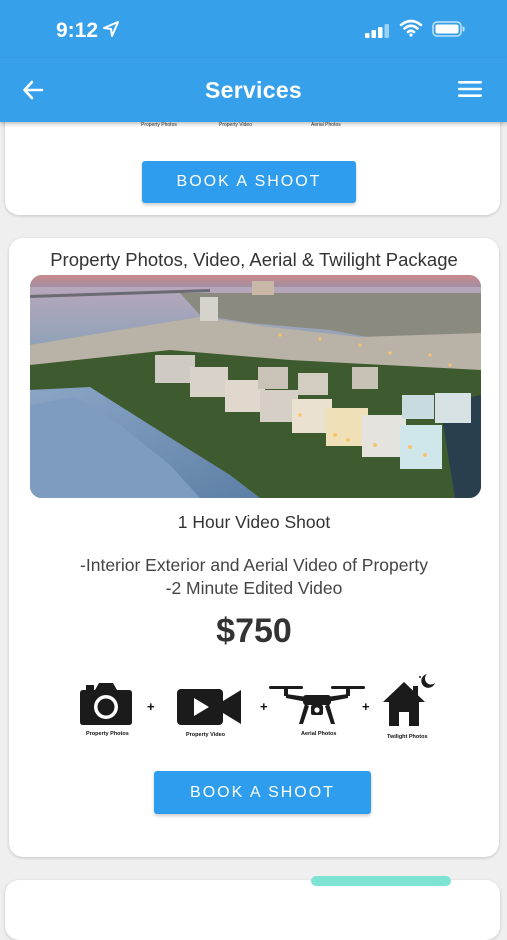 The image size is (507, 940). Describe the element at coordinates (254, 588) in the screenshot. I see `description-line: -2 Minute Edited Video` at that location.